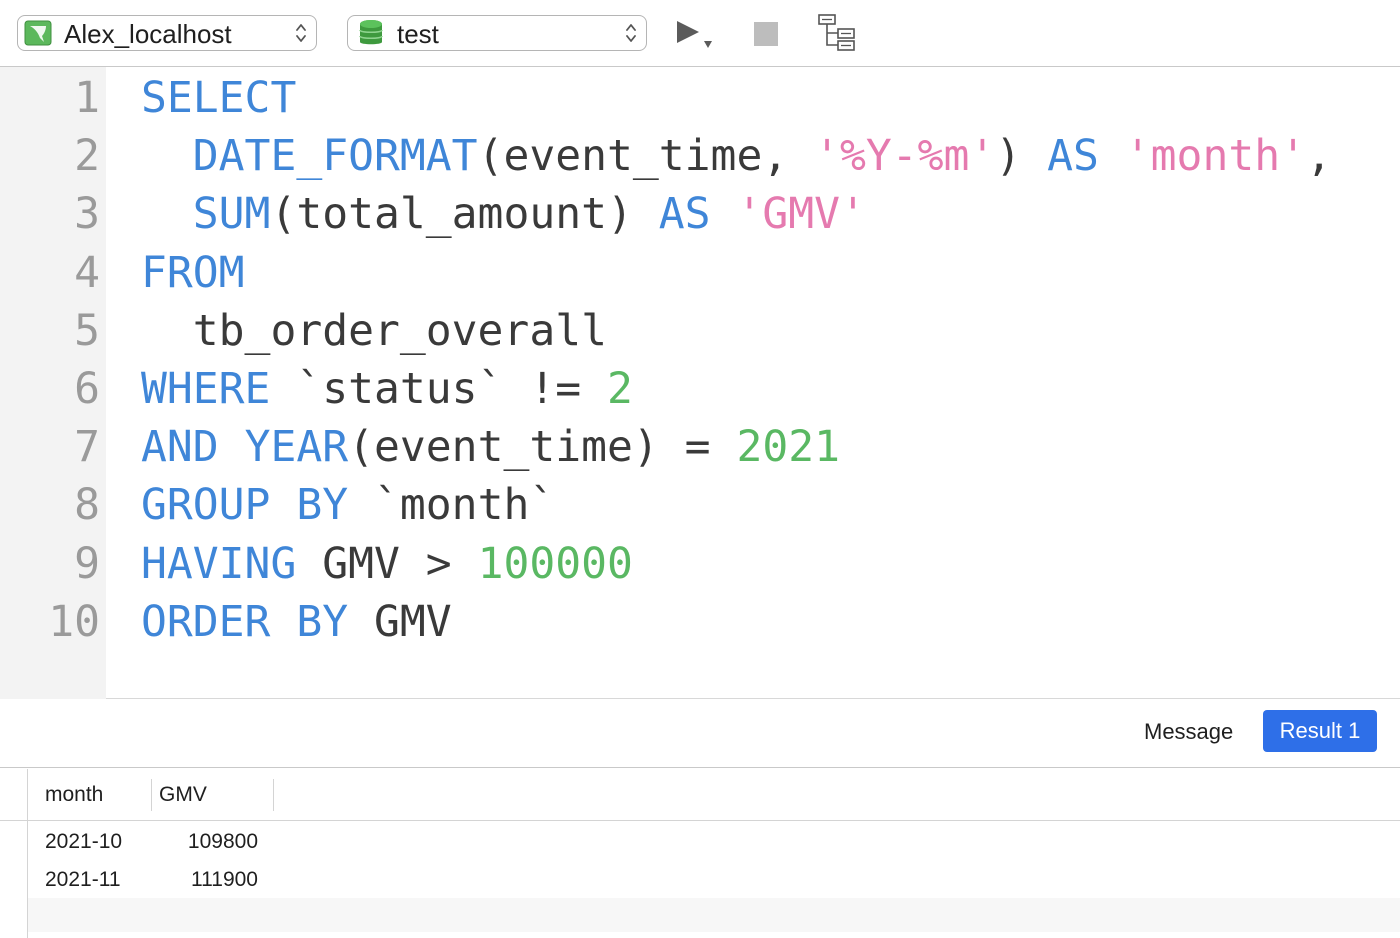  What do you see at coordinates (224, 879) in the screenshot?
I see `cell-gmv: 111900` at bounding box center [224, 879].